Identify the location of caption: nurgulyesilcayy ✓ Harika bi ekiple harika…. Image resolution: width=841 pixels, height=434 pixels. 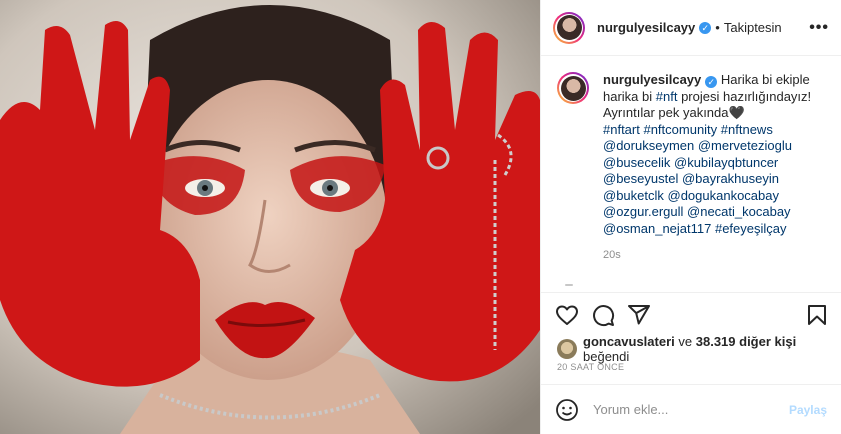
(691, 168).